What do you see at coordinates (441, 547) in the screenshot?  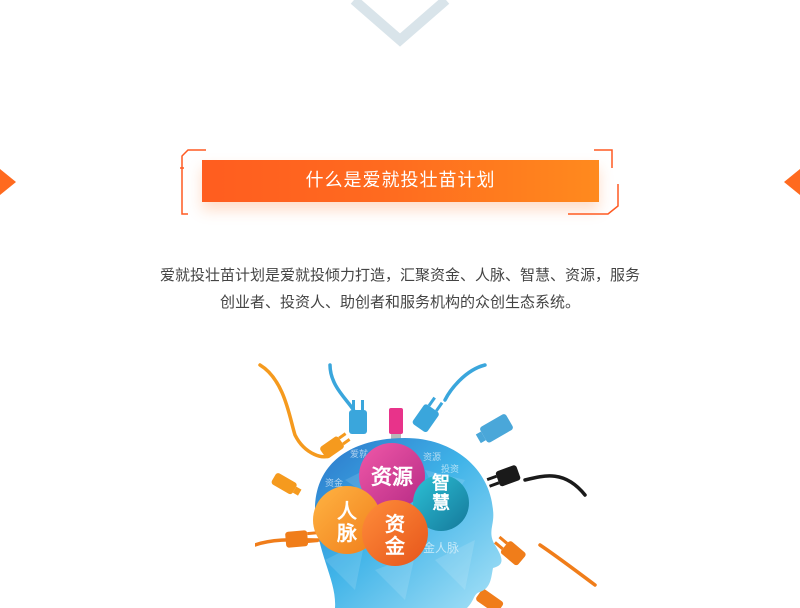 I see `faint-word: 金人脉` at bounding box center [441, 547].